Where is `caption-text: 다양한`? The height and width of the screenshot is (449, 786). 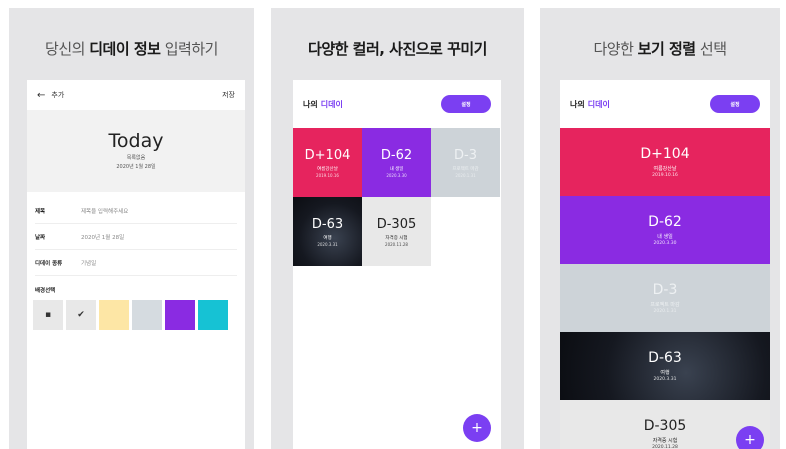
caption-text: 다양한 is located at coordinates (613, 49).